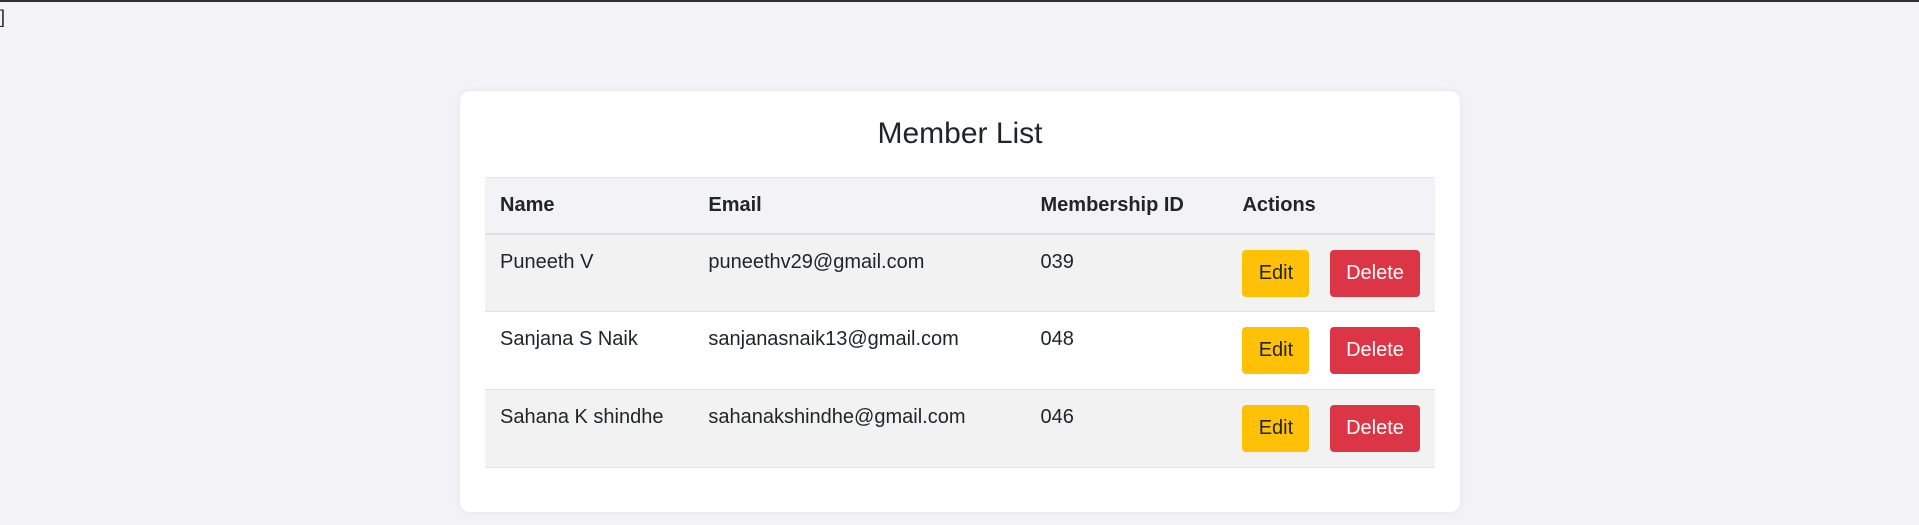  What do you see at coordinates (837, 417) in the screenshot?
I see `member-email: sahanakshindhe@gmail.com` at bounding box center [837, 417].